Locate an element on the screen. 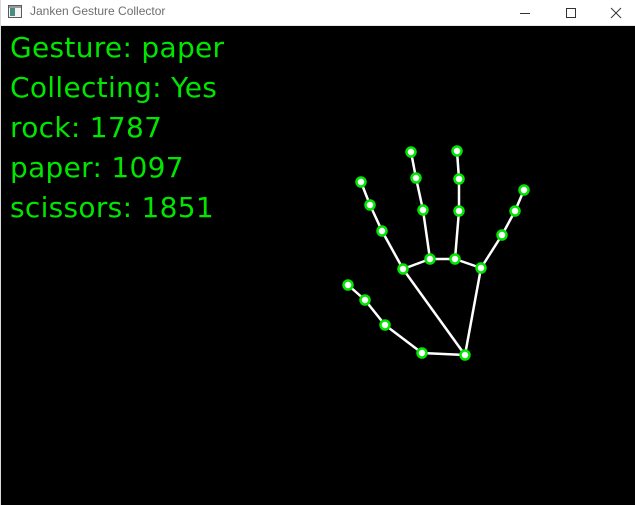 The height and width of the screenshot is (505, 635). hand-landmarks is located at coordinates (436, 253).